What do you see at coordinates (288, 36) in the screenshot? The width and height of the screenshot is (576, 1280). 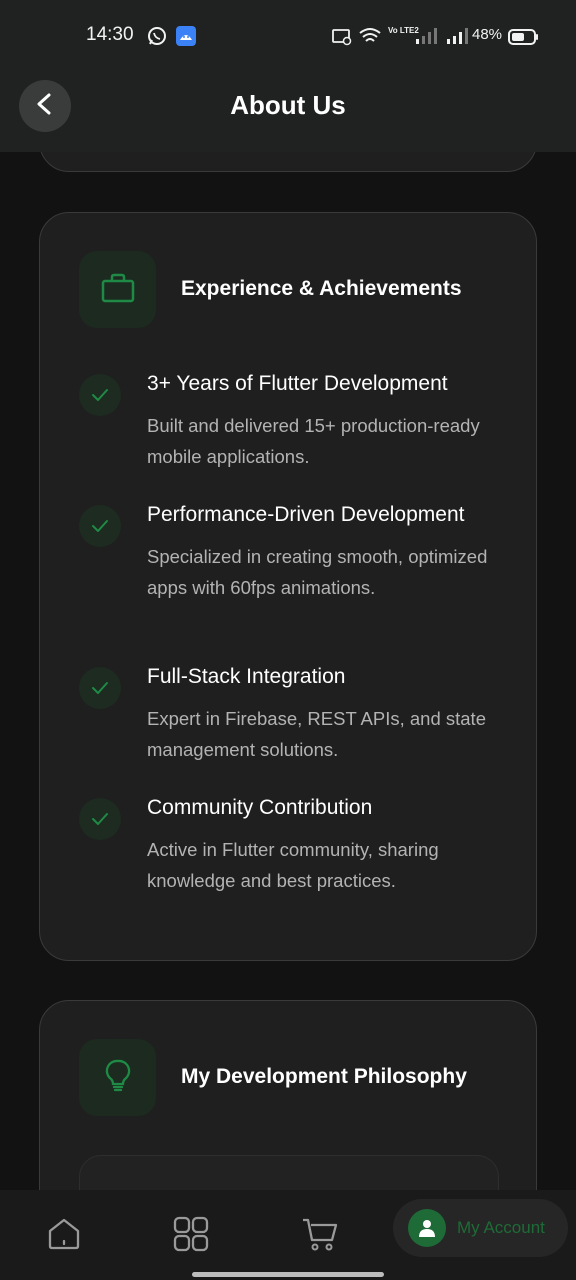 I see `status-bar: 14:30 Vo LTE2 48%` at bounding box center [288, 36].